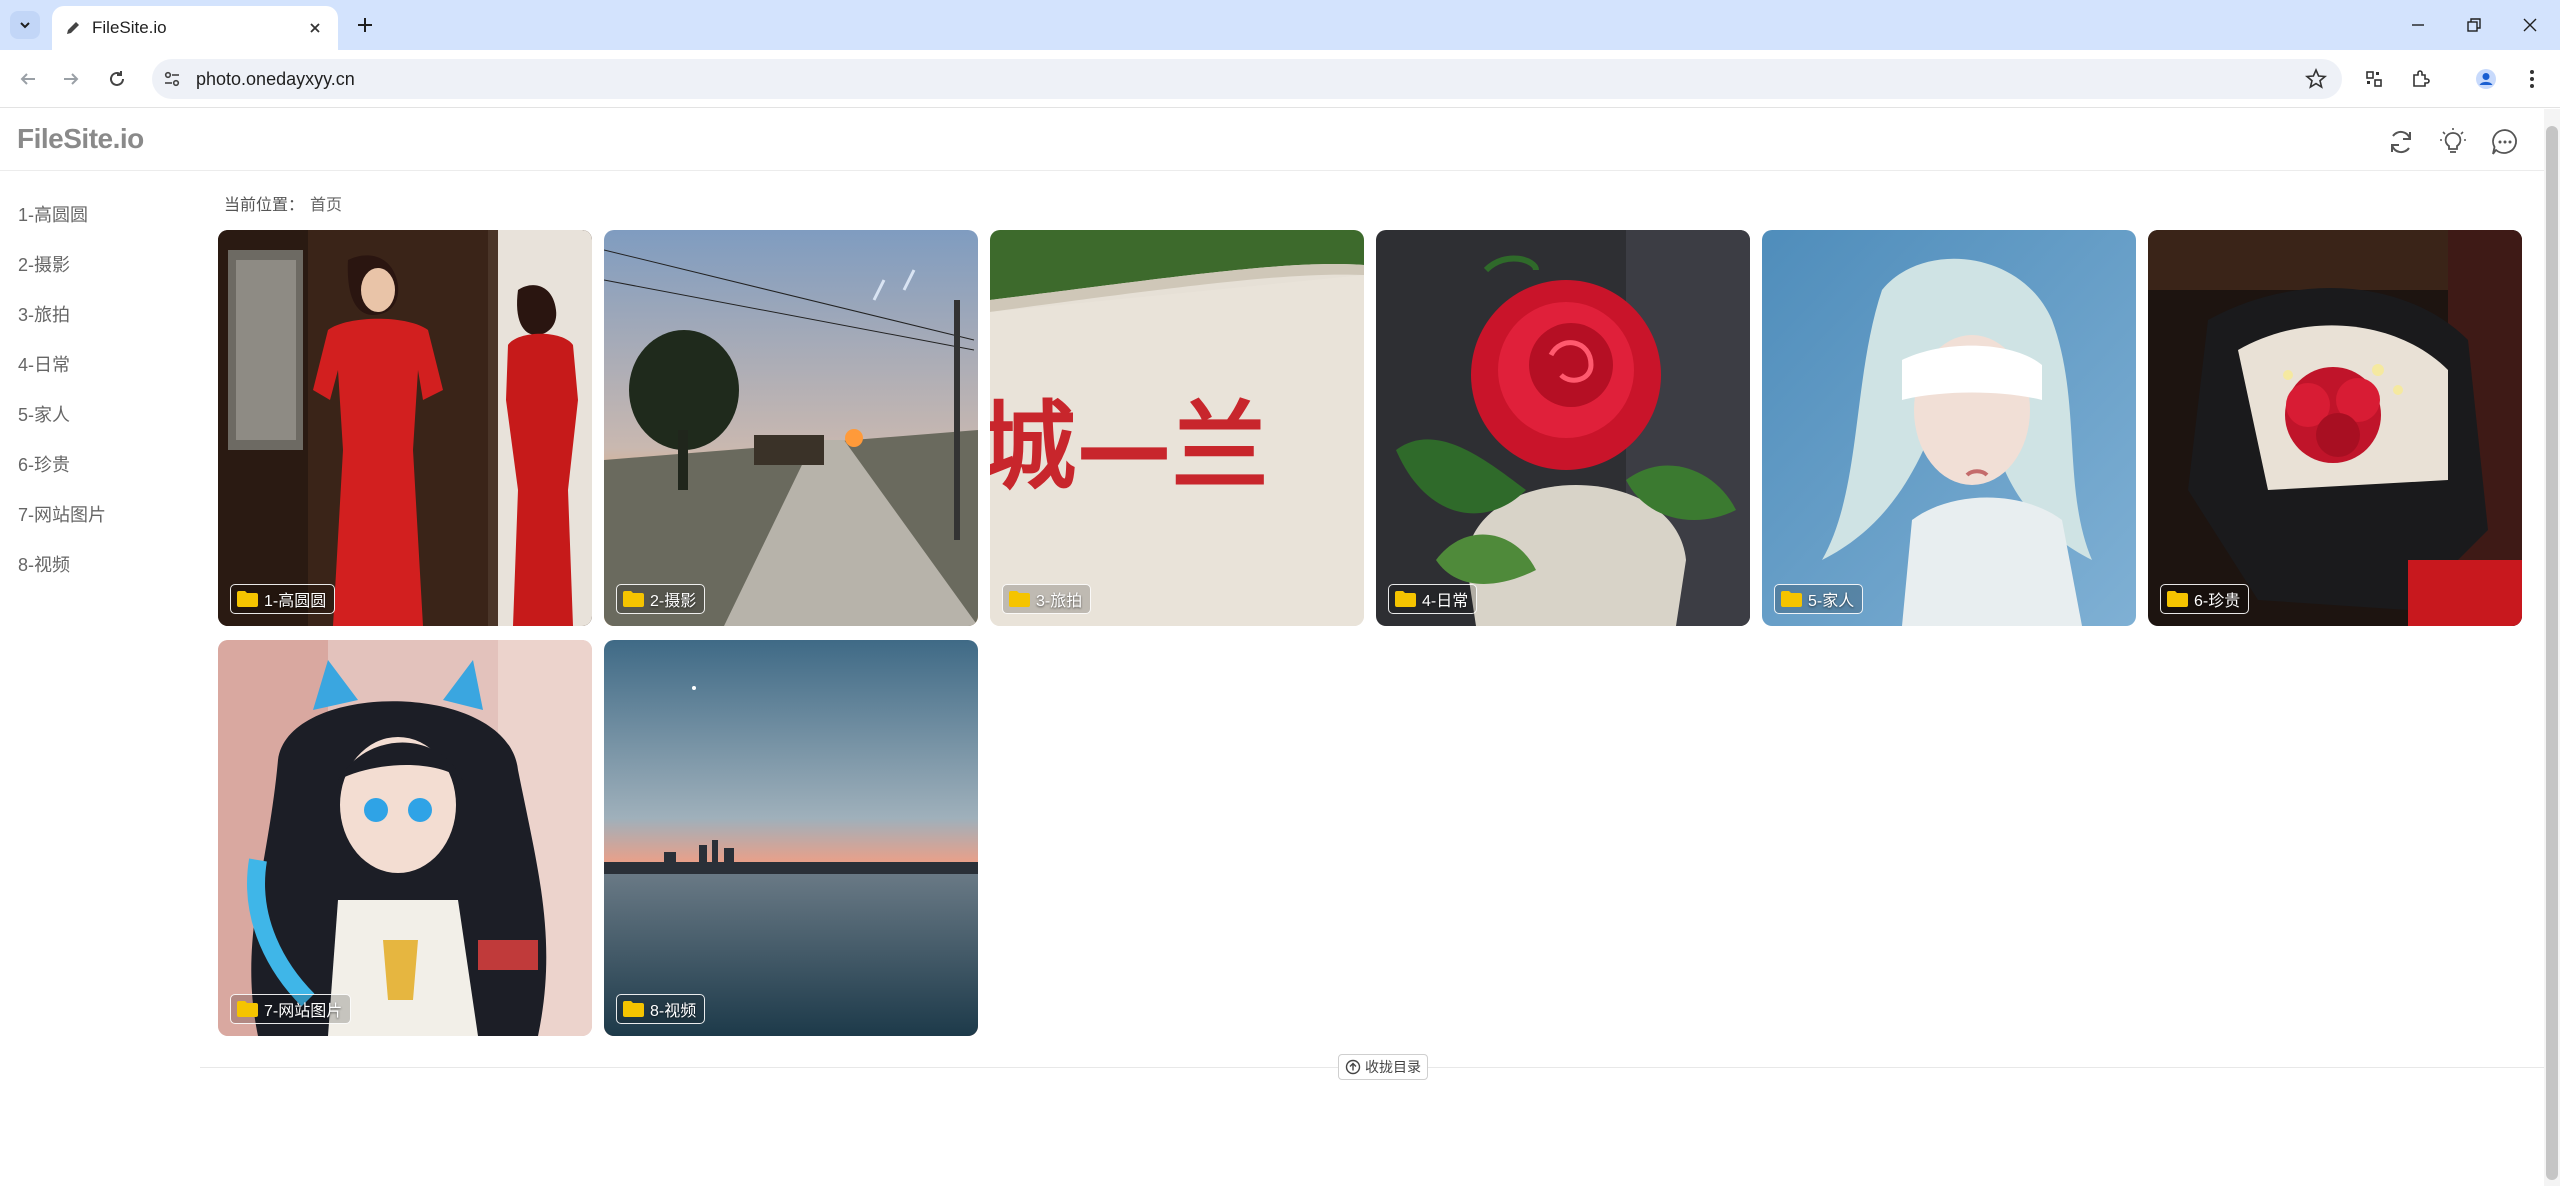 The height and width of the screenshot is (1186, 2560). I want to click on browser-tab: FileSite.io, so click(195, 28).